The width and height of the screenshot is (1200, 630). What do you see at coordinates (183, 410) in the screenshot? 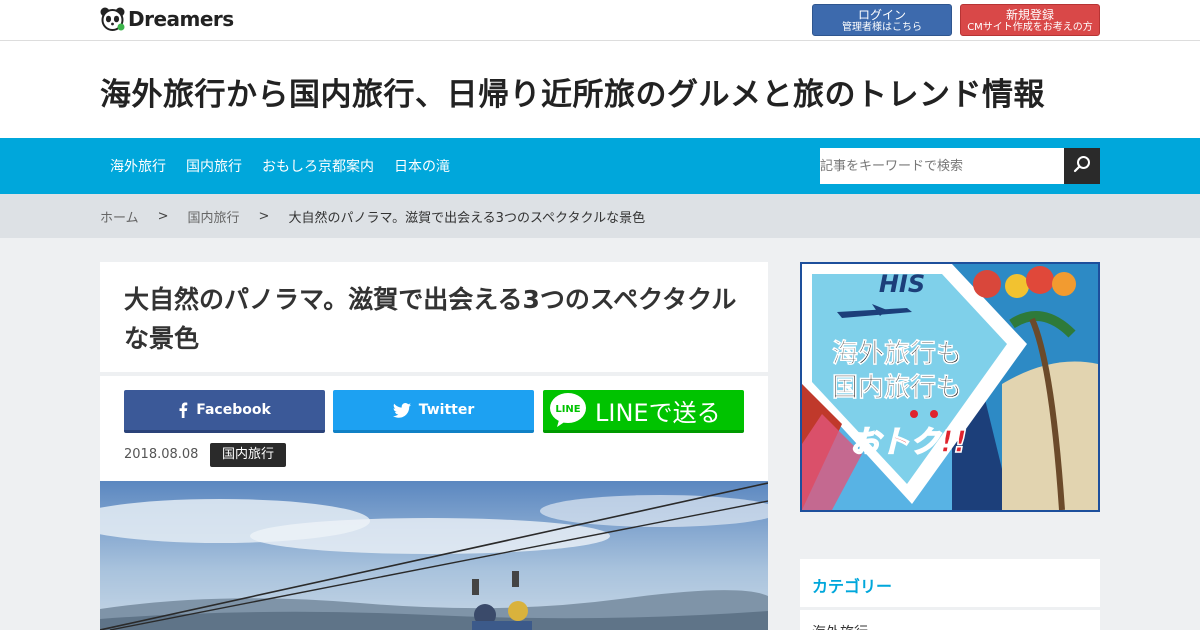
I see `facebook-icon` at bounding box center [183, 410].